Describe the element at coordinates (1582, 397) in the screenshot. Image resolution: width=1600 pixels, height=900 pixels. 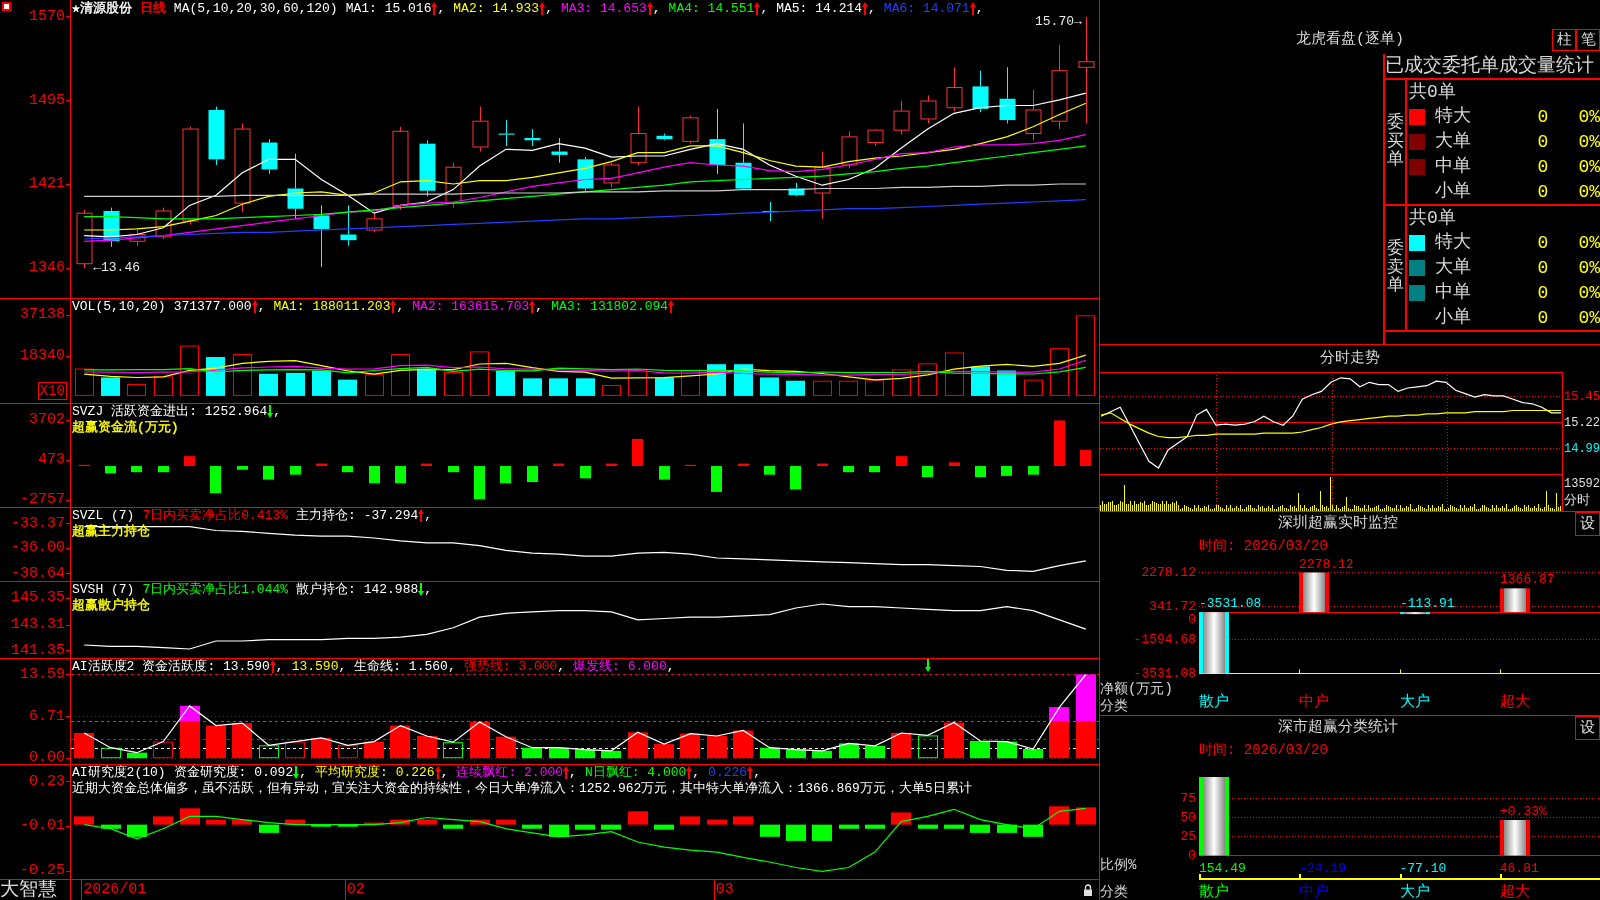
I see `axis-label: 15.45` at that location.